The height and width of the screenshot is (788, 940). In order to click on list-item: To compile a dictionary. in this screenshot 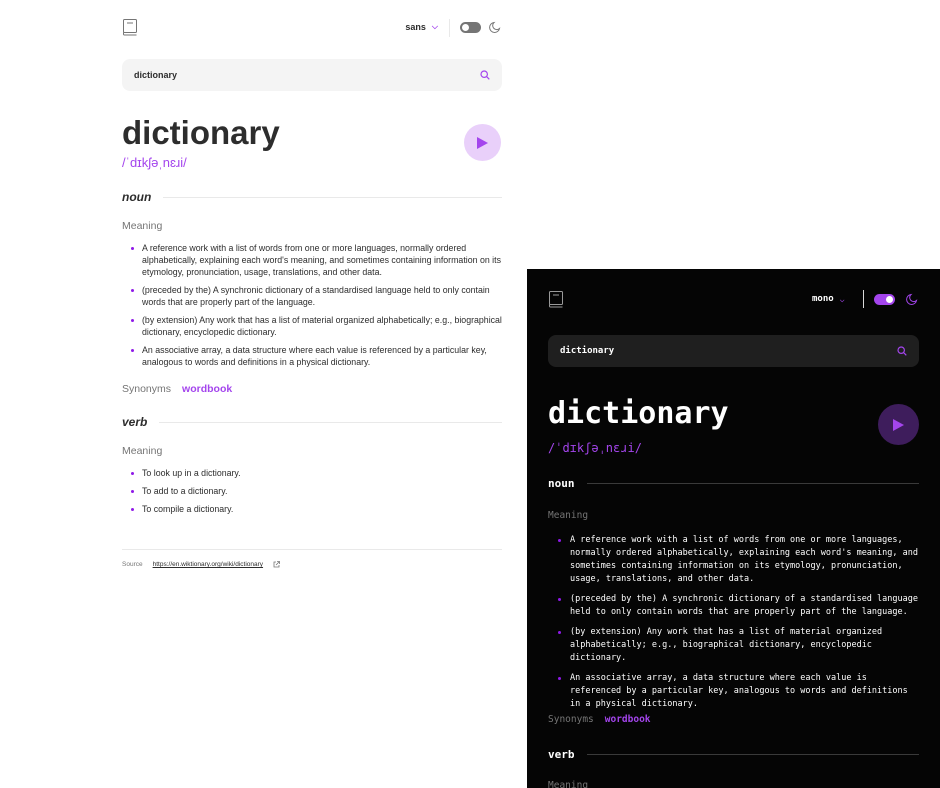, I will do `click(315, 509)`.